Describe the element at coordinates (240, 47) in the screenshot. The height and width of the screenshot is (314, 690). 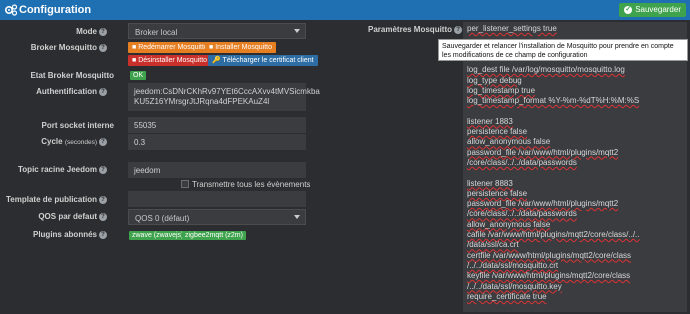
I see `install-mosquitto-button: ■ Installer Mosquitto` at that location.